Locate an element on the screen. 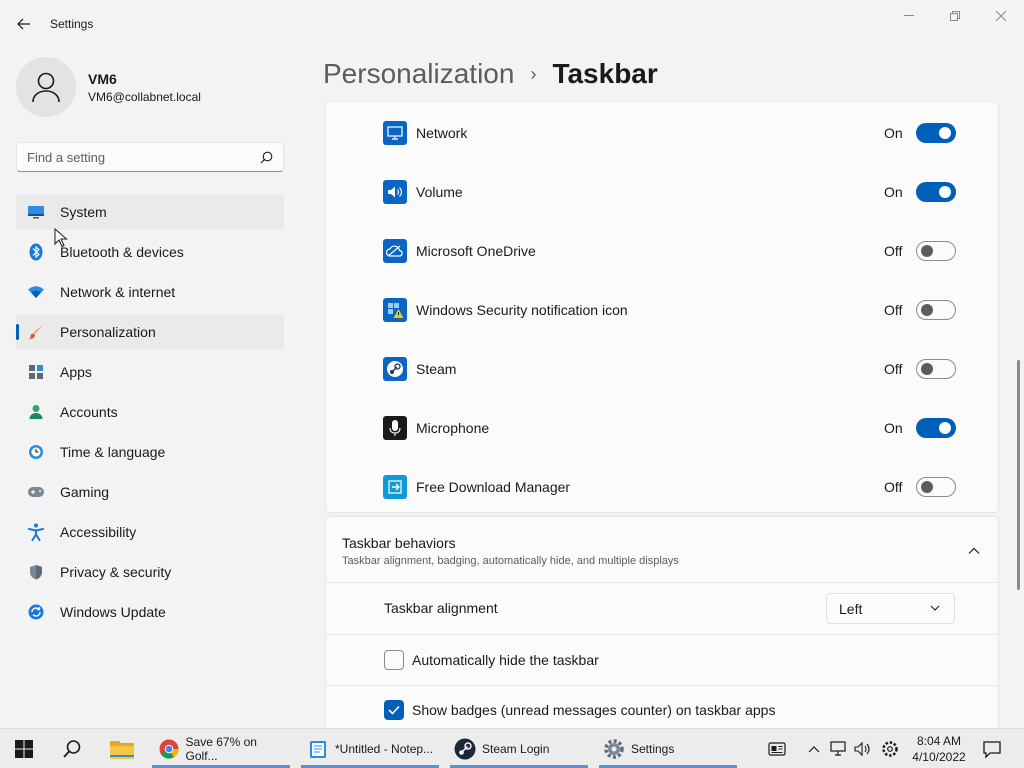 The height and width of the screenshot is (768, 1024). microphone-toggle is located at coordinates (936, 427).